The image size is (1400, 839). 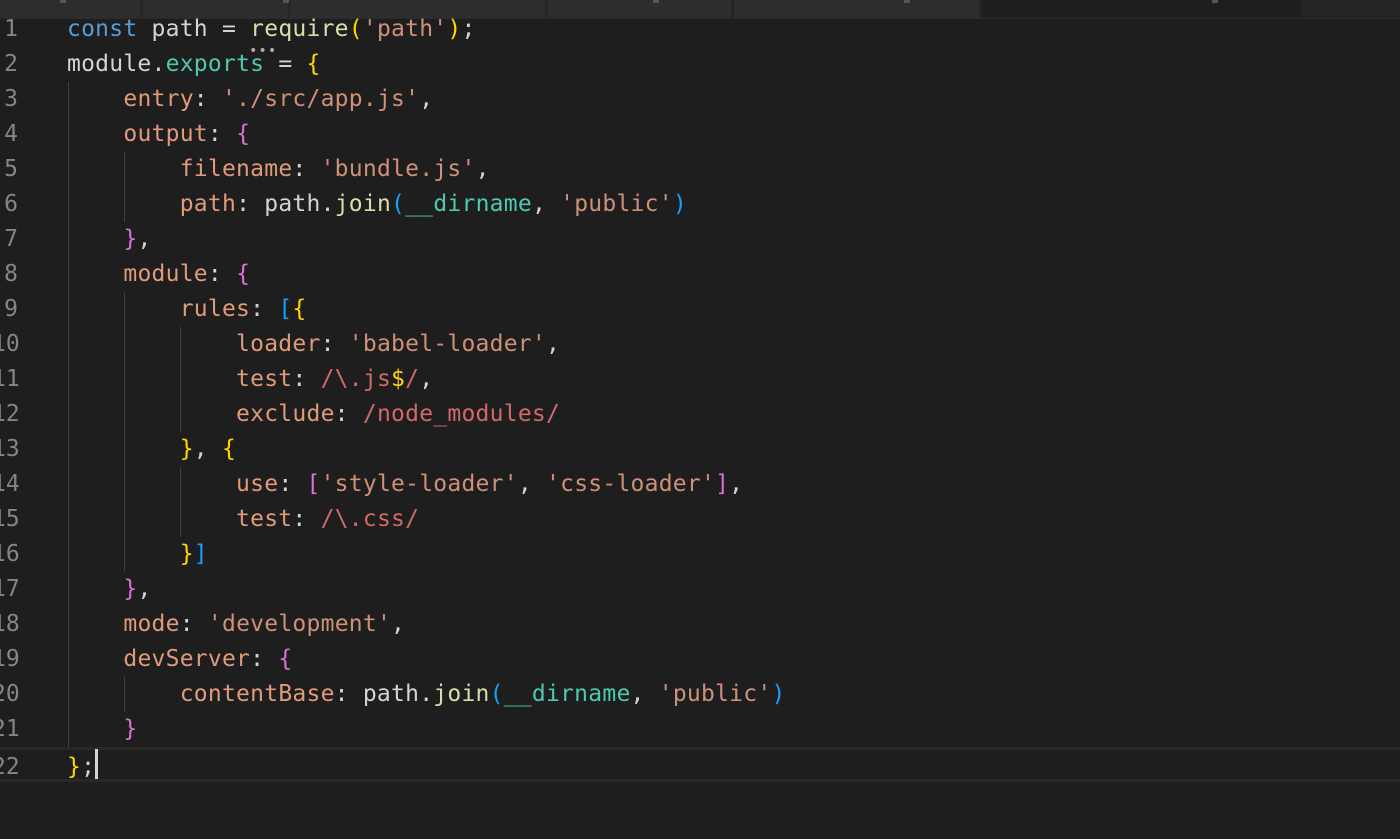 What do you see at coordinates (700, 449) in the screenshot?
I see `code-line: 13 }, {` at bounding box center [700, 449].